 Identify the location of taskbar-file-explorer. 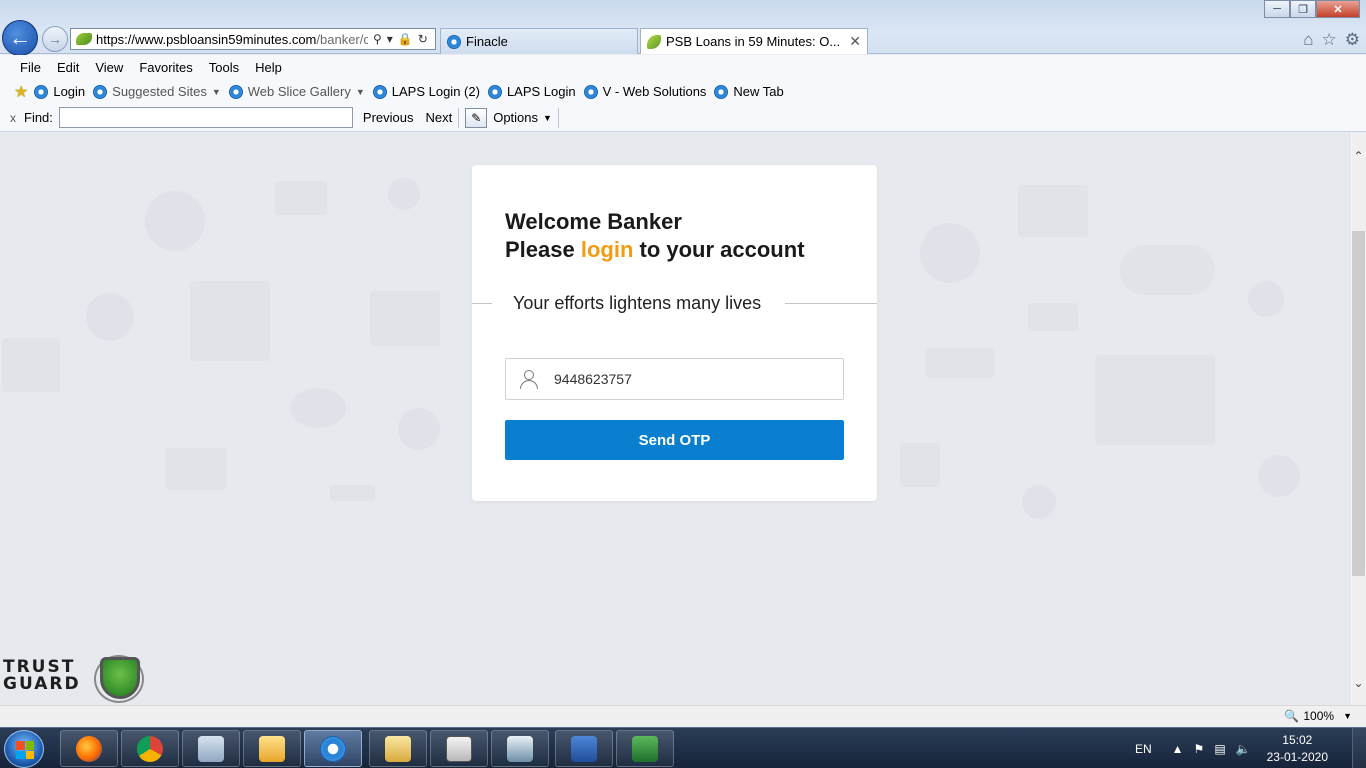
(398, 748).